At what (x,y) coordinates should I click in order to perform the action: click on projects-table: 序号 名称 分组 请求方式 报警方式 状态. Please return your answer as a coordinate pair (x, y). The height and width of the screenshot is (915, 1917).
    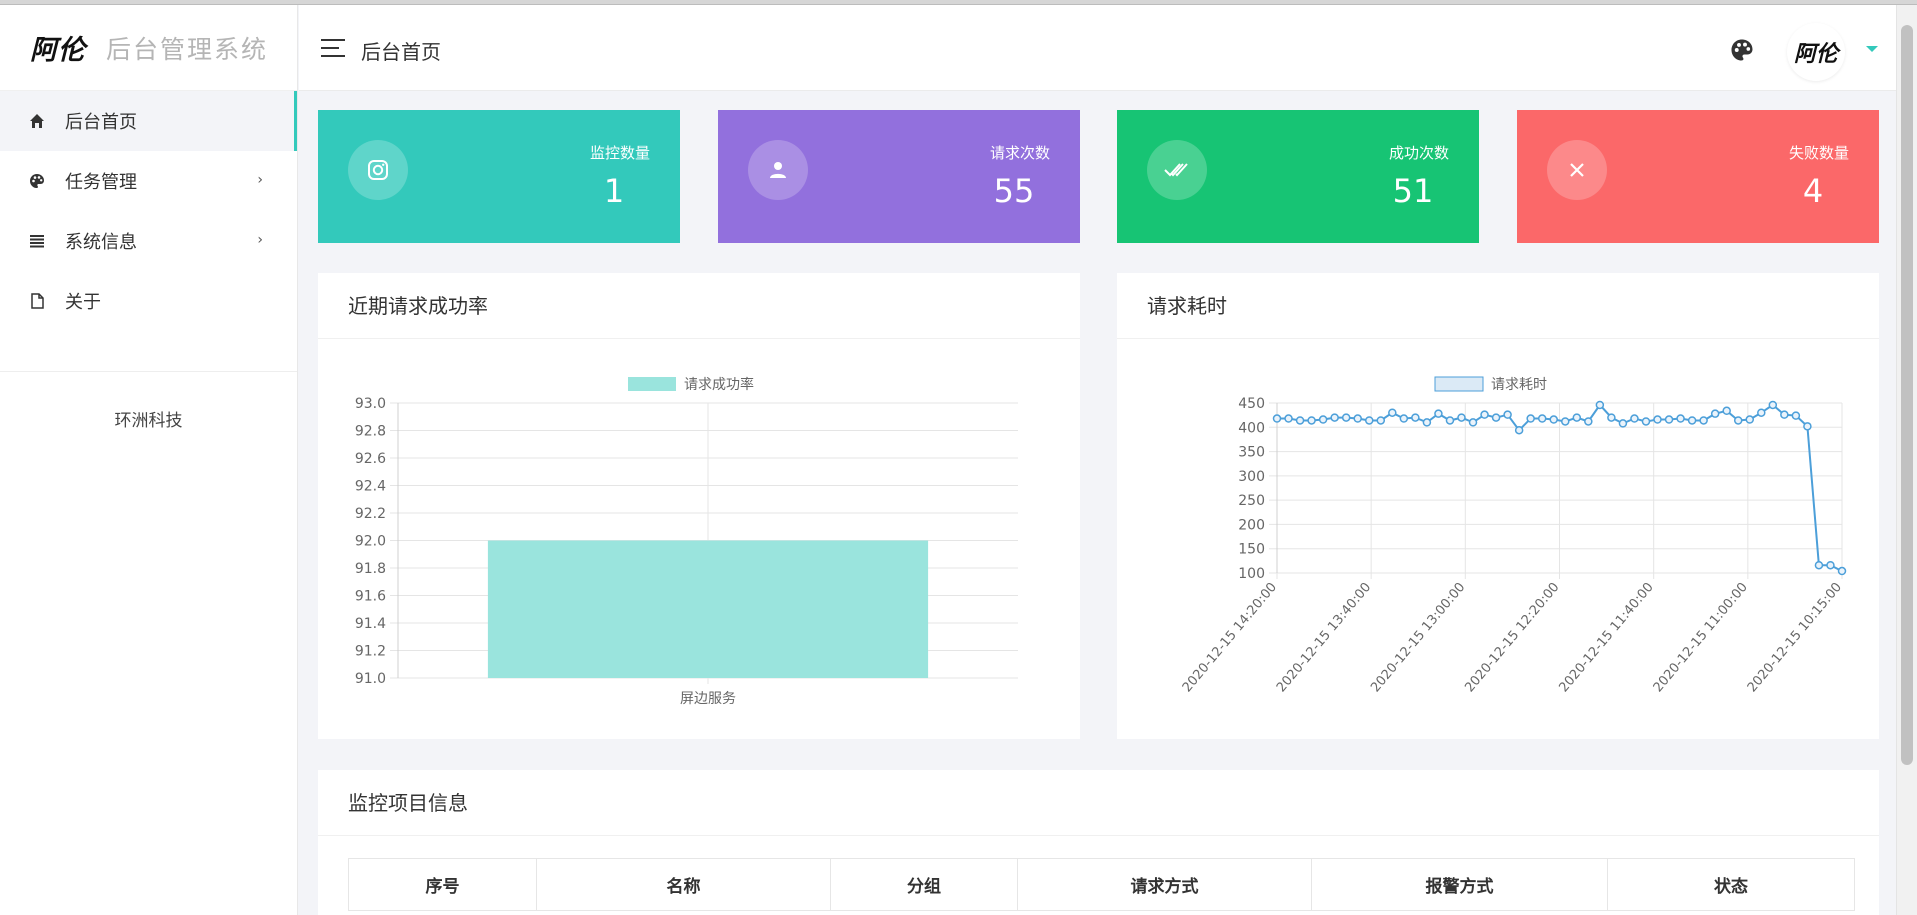
    Looking at the image, I should click on (1101, 884).